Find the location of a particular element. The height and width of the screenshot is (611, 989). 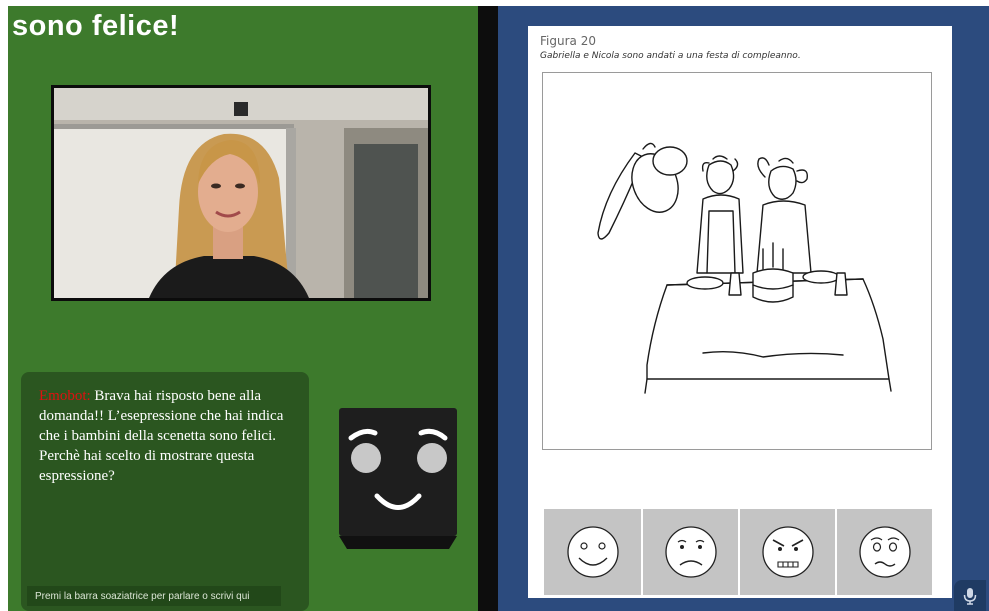

face-option-scared is located at coordinates (883, 552).